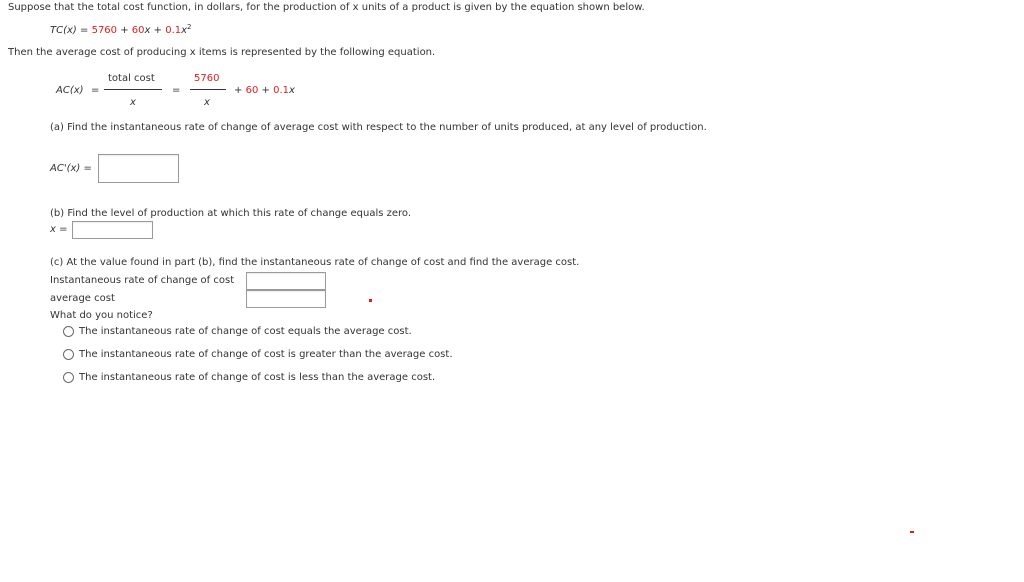 This screenshot has width=1024, height=582. What do you see at coordinates (286, 281) in the screenshot?
I see `rate-of-change-input` at bounding box center [286, 281].